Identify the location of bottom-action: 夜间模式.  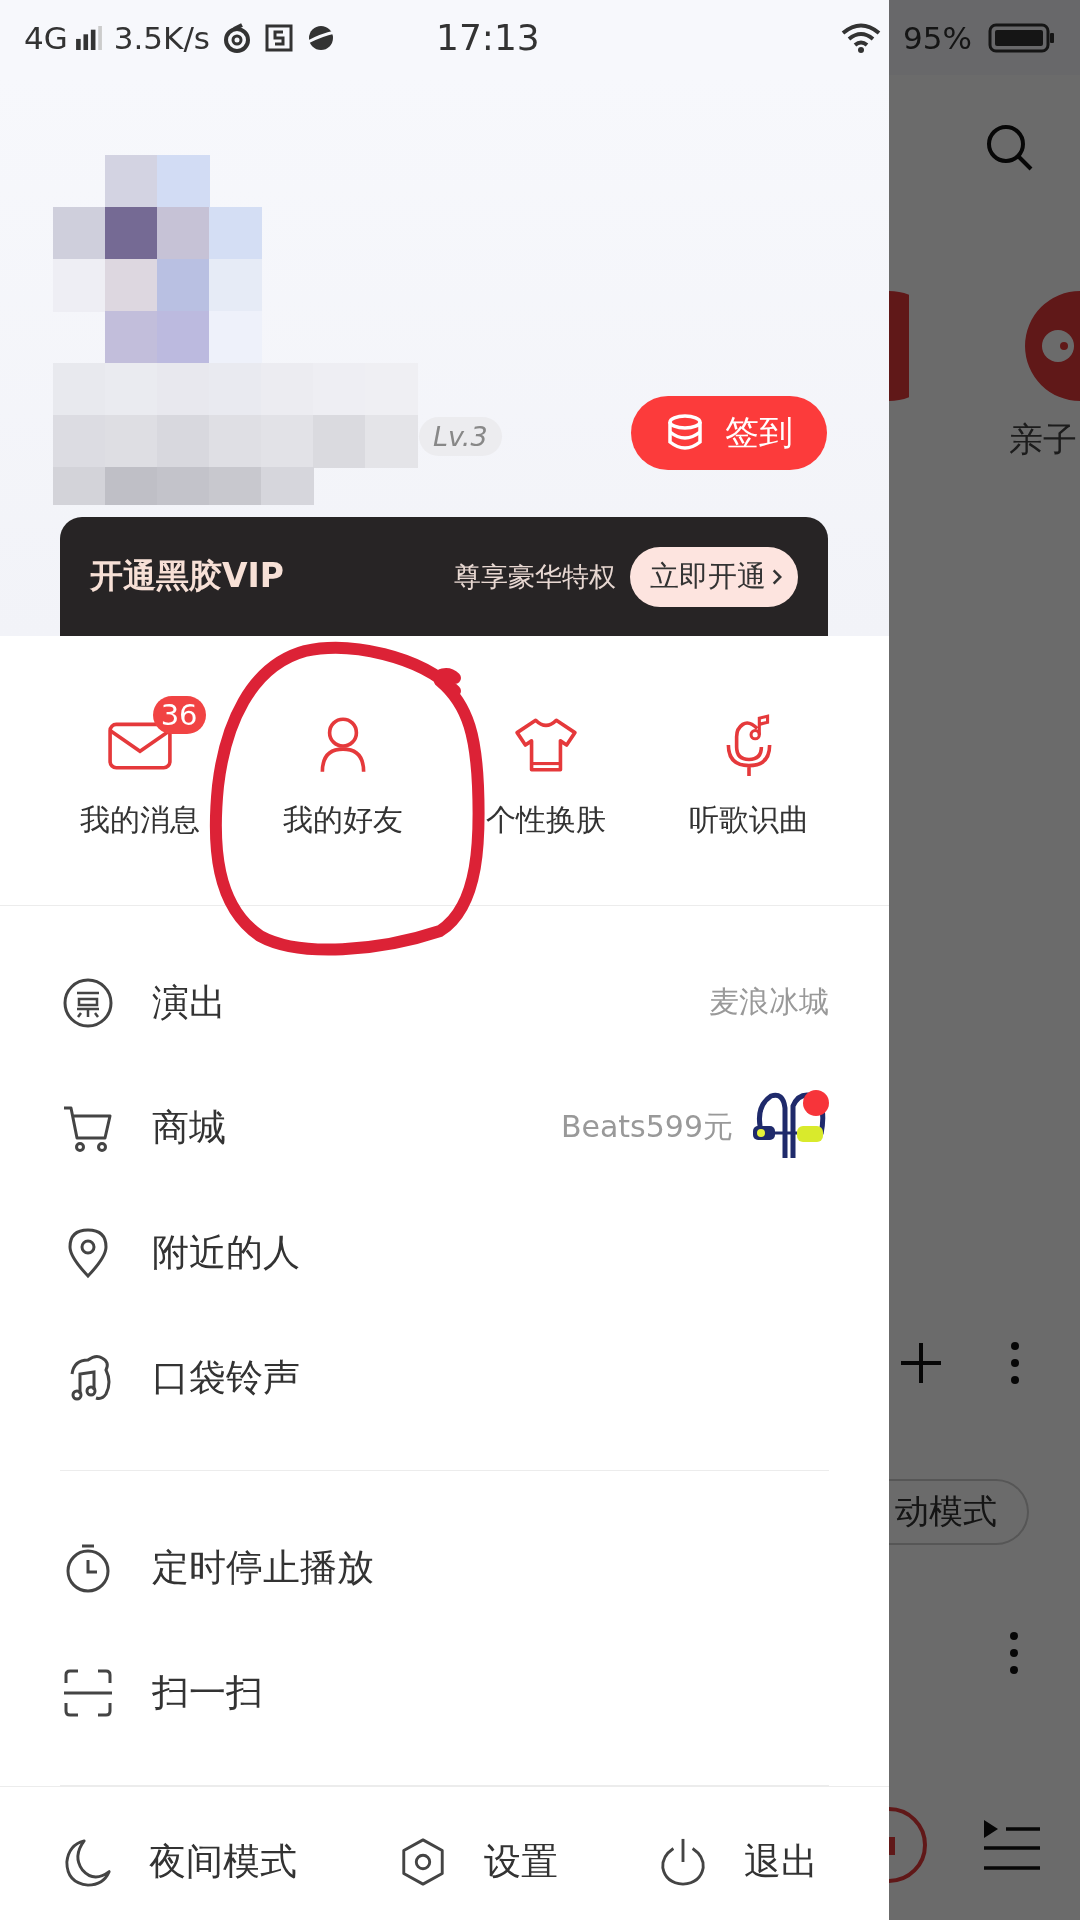
(230, 1862).